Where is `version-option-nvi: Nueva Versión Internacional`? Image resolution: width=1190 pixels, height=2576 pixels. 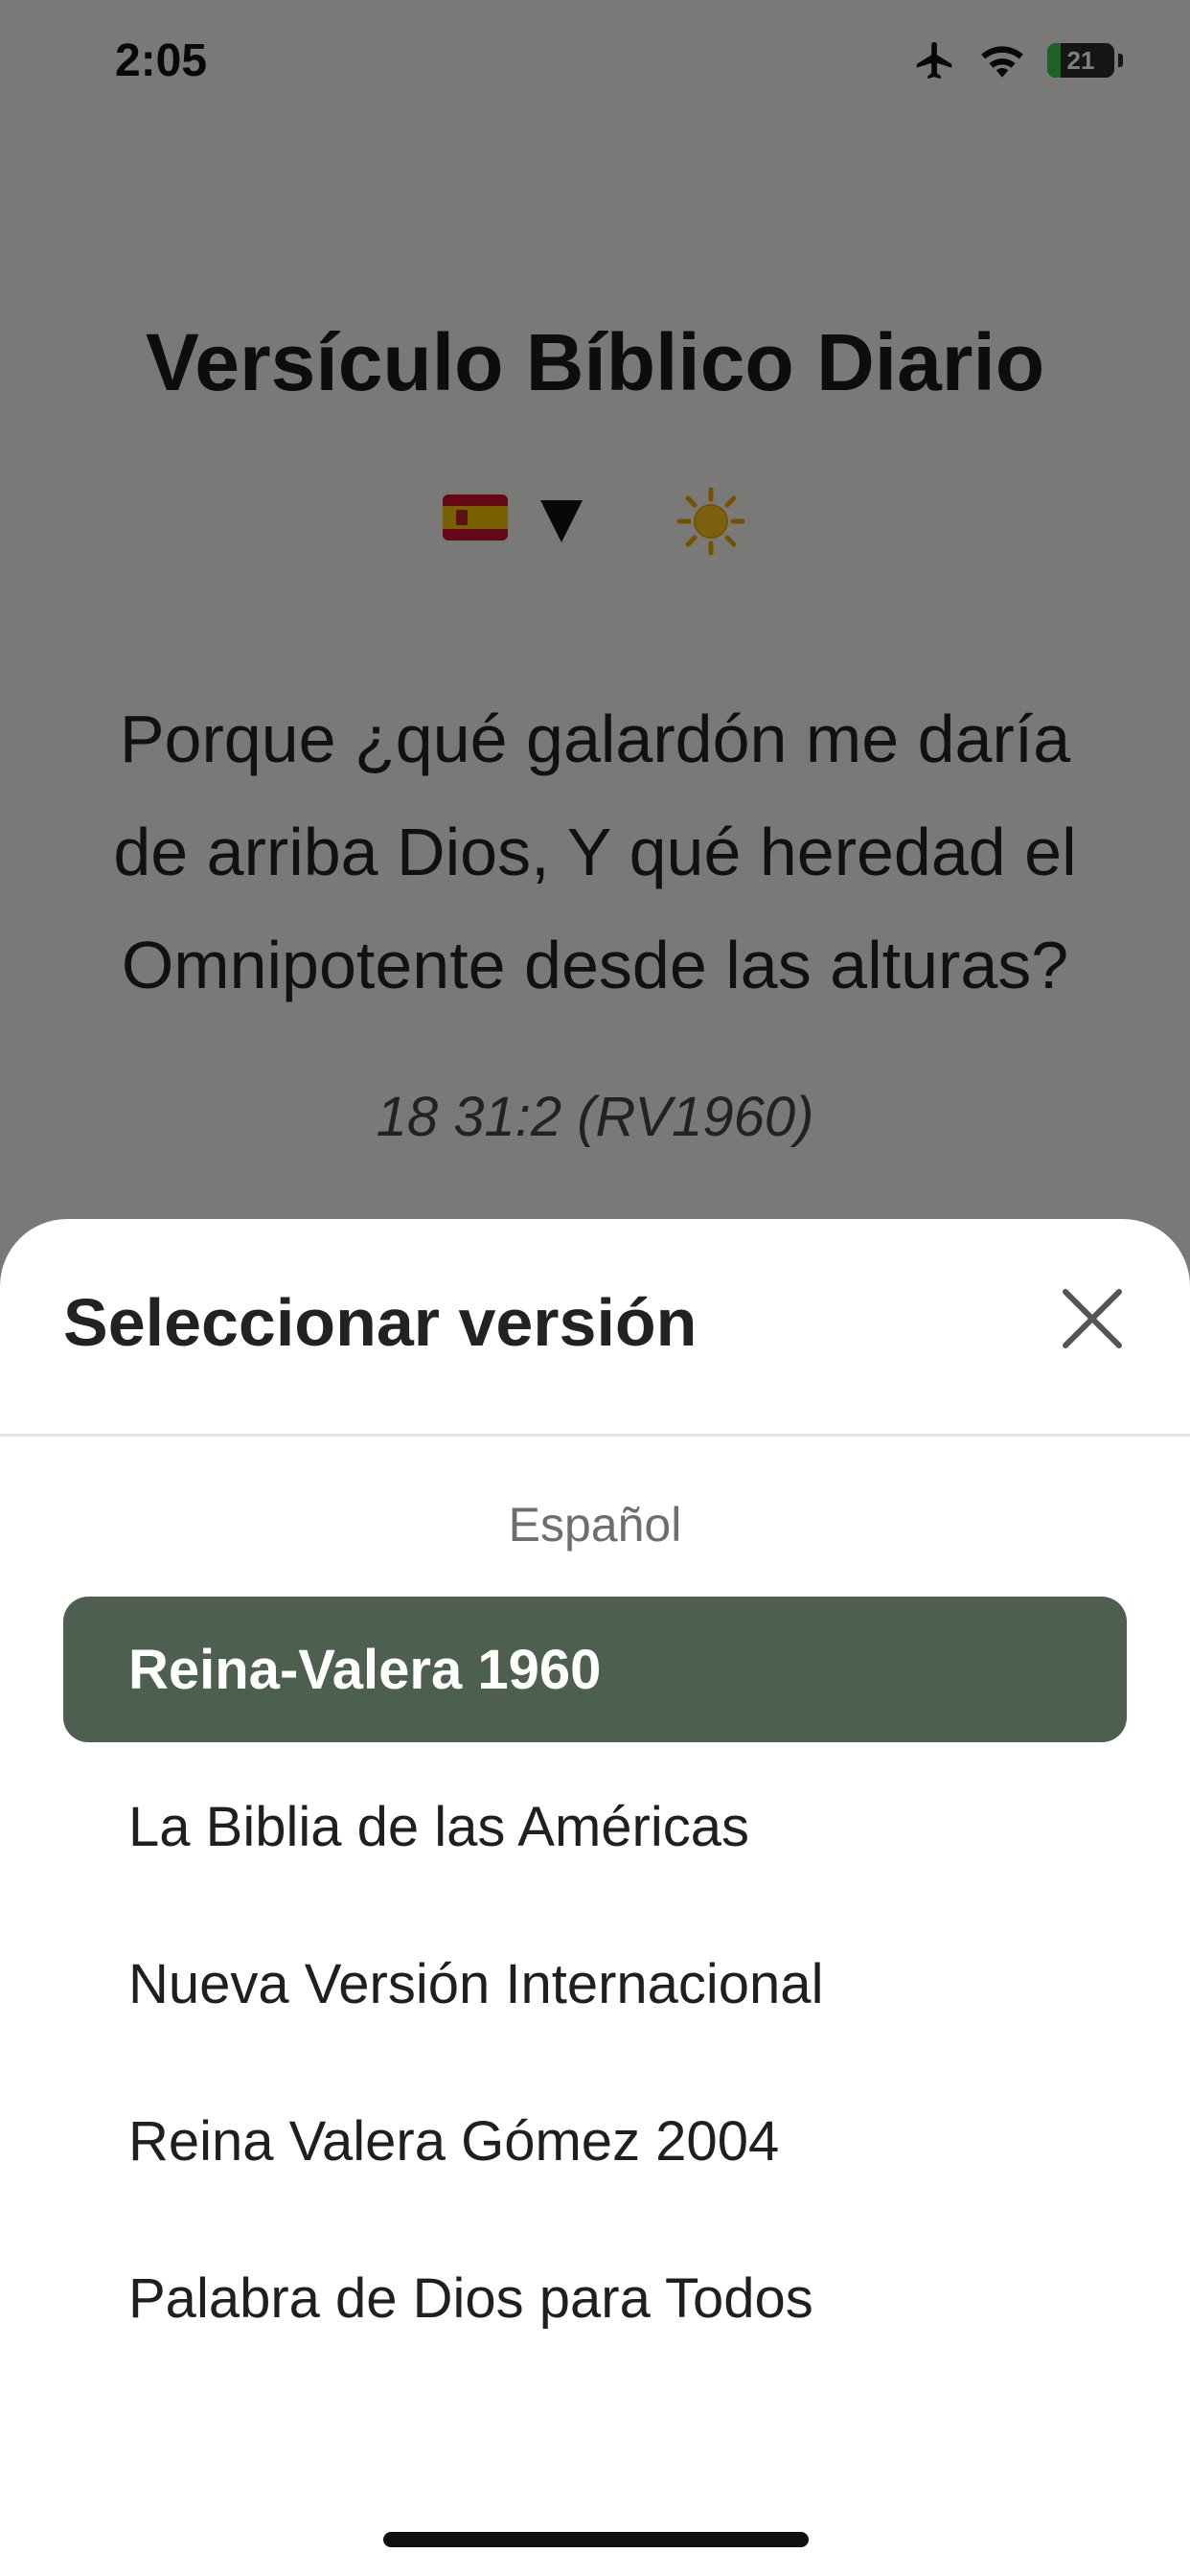
version-option-nvi: Nueva Versión Internacional is located at coordinates (595, 1984).